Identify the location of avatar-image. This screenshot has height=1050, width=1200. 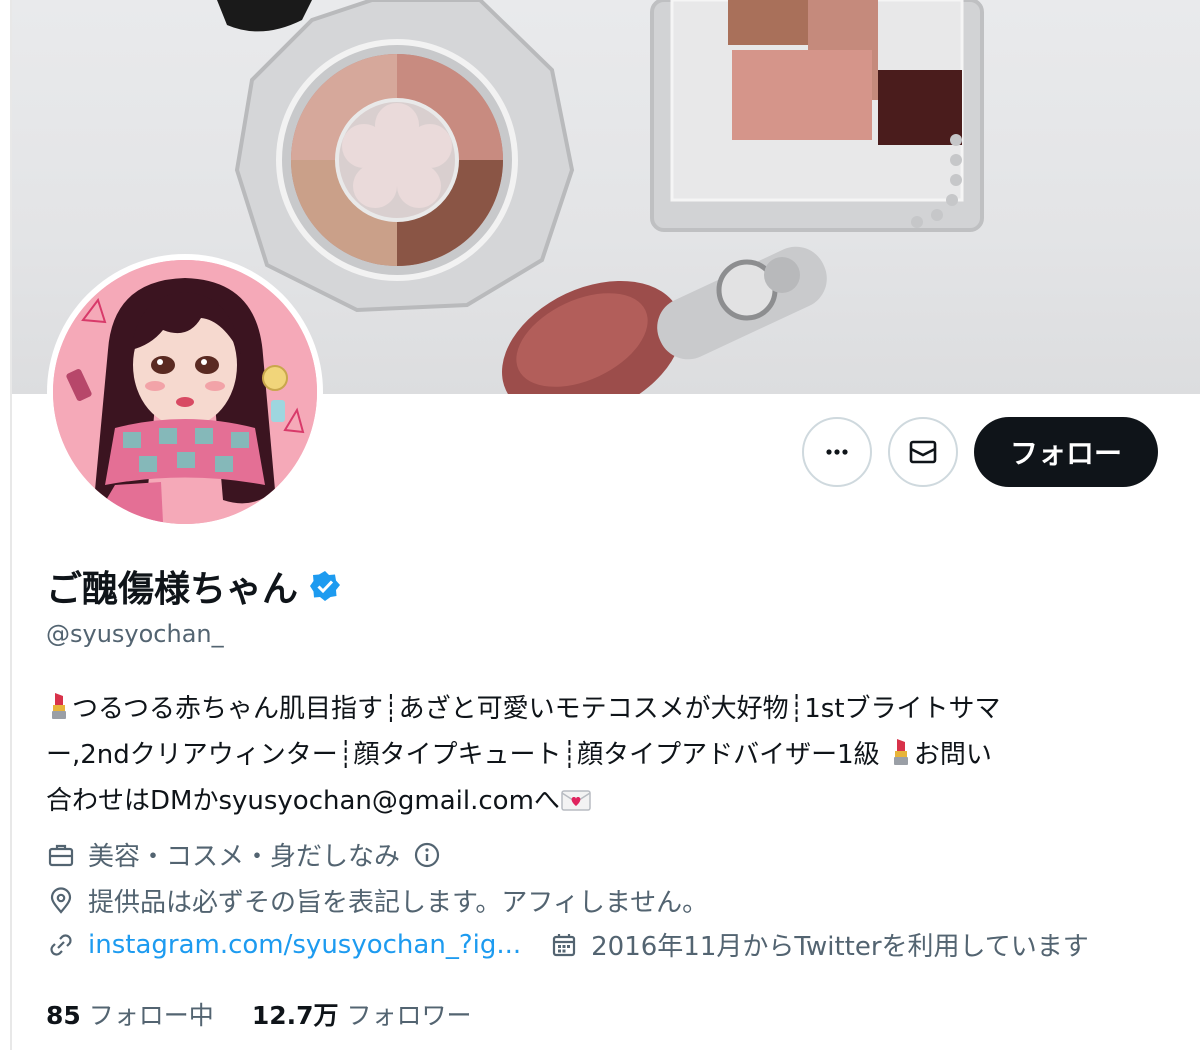
(185, 392).